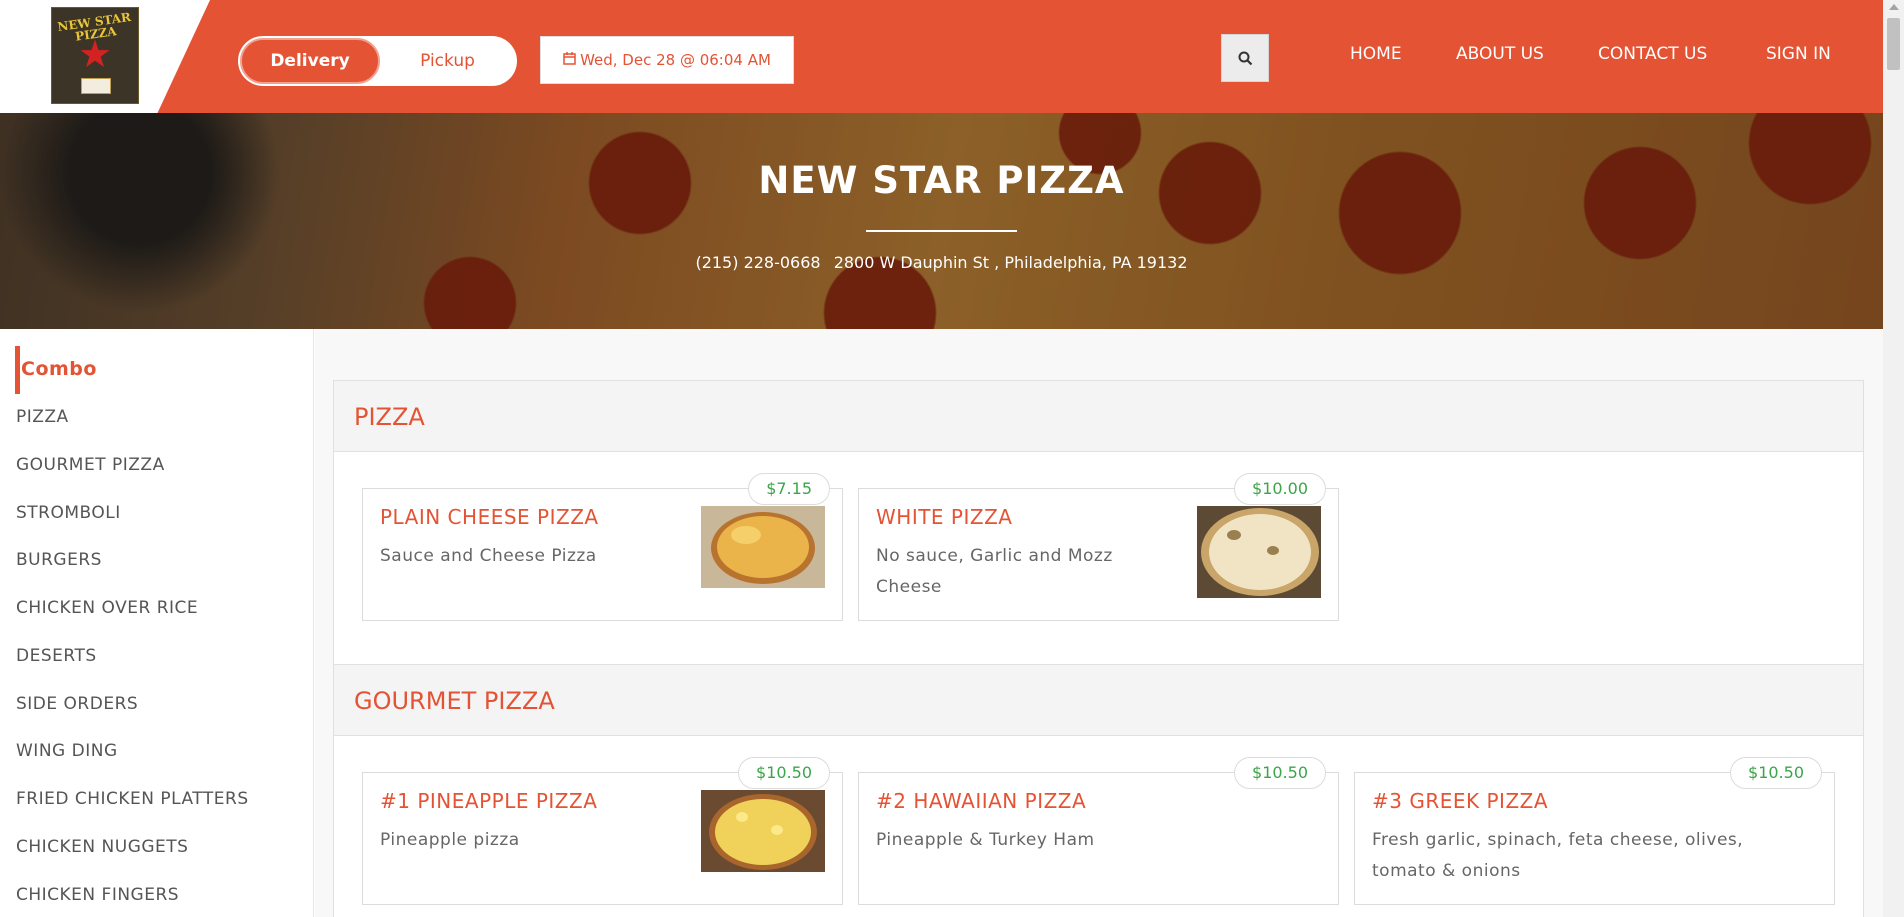  Describe the element at coordinates (1798, 54) in the screenshot. I see `nav-sign-in: SIGN IN` at that location.